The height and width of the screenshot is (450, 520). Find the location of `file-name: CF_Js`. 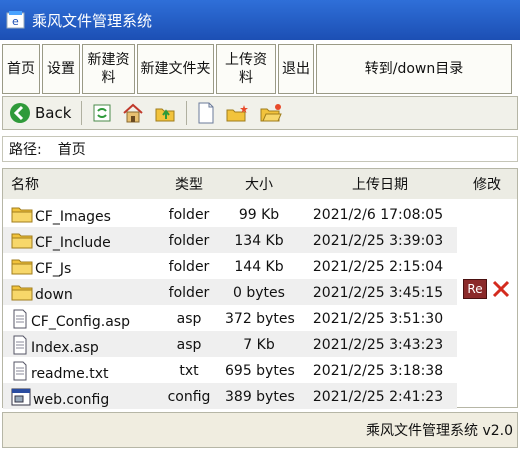

file-name: CF_Js is located at coordinates (53, 269).